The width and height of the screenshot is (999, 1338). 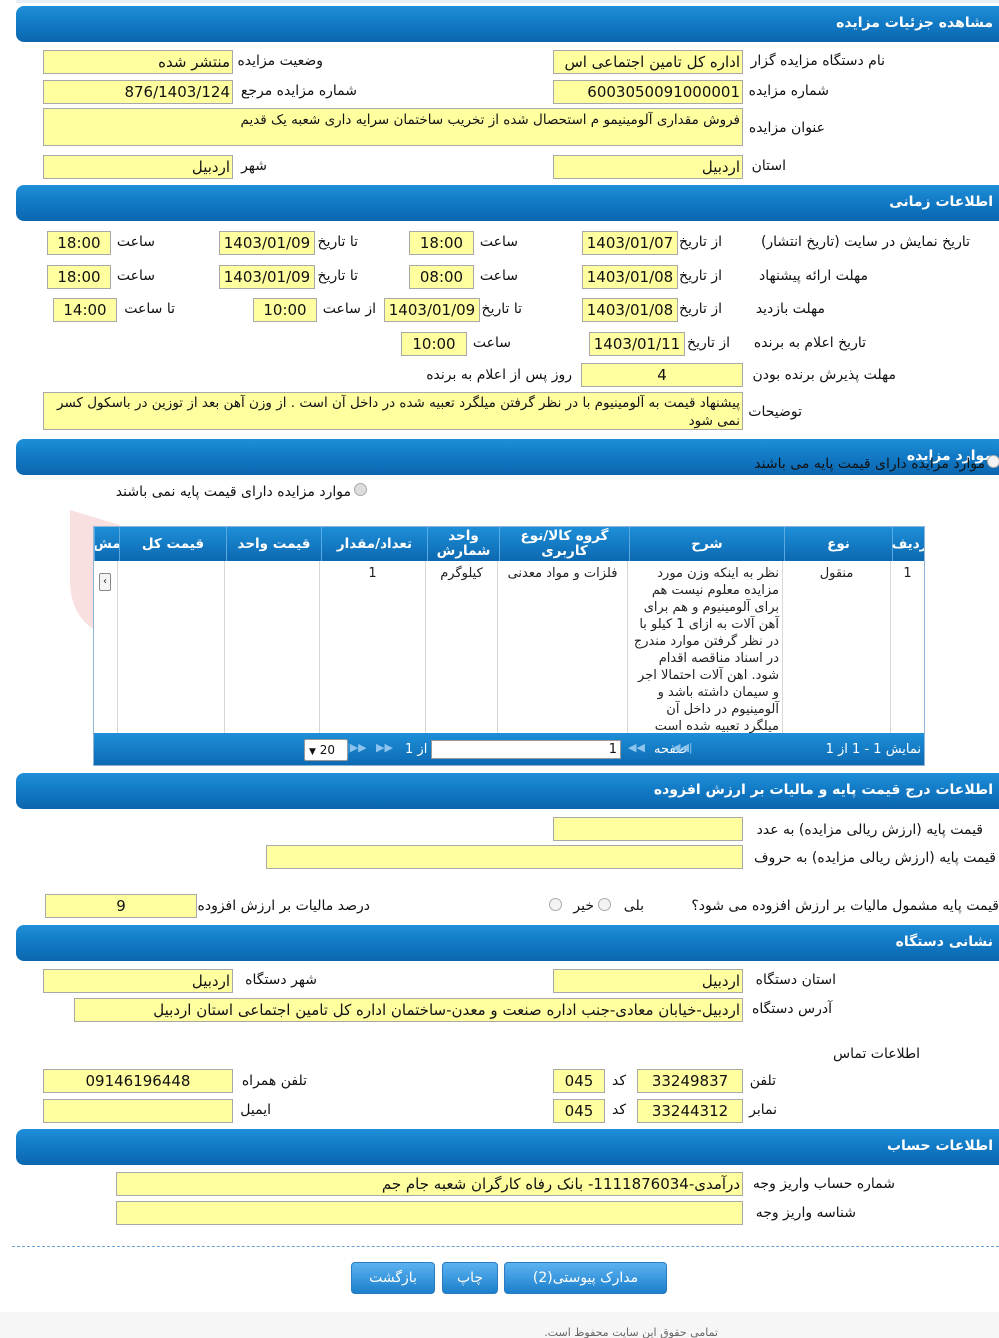 I want to click on col-unit: واحد شمارش, so click(x=463, y=544).